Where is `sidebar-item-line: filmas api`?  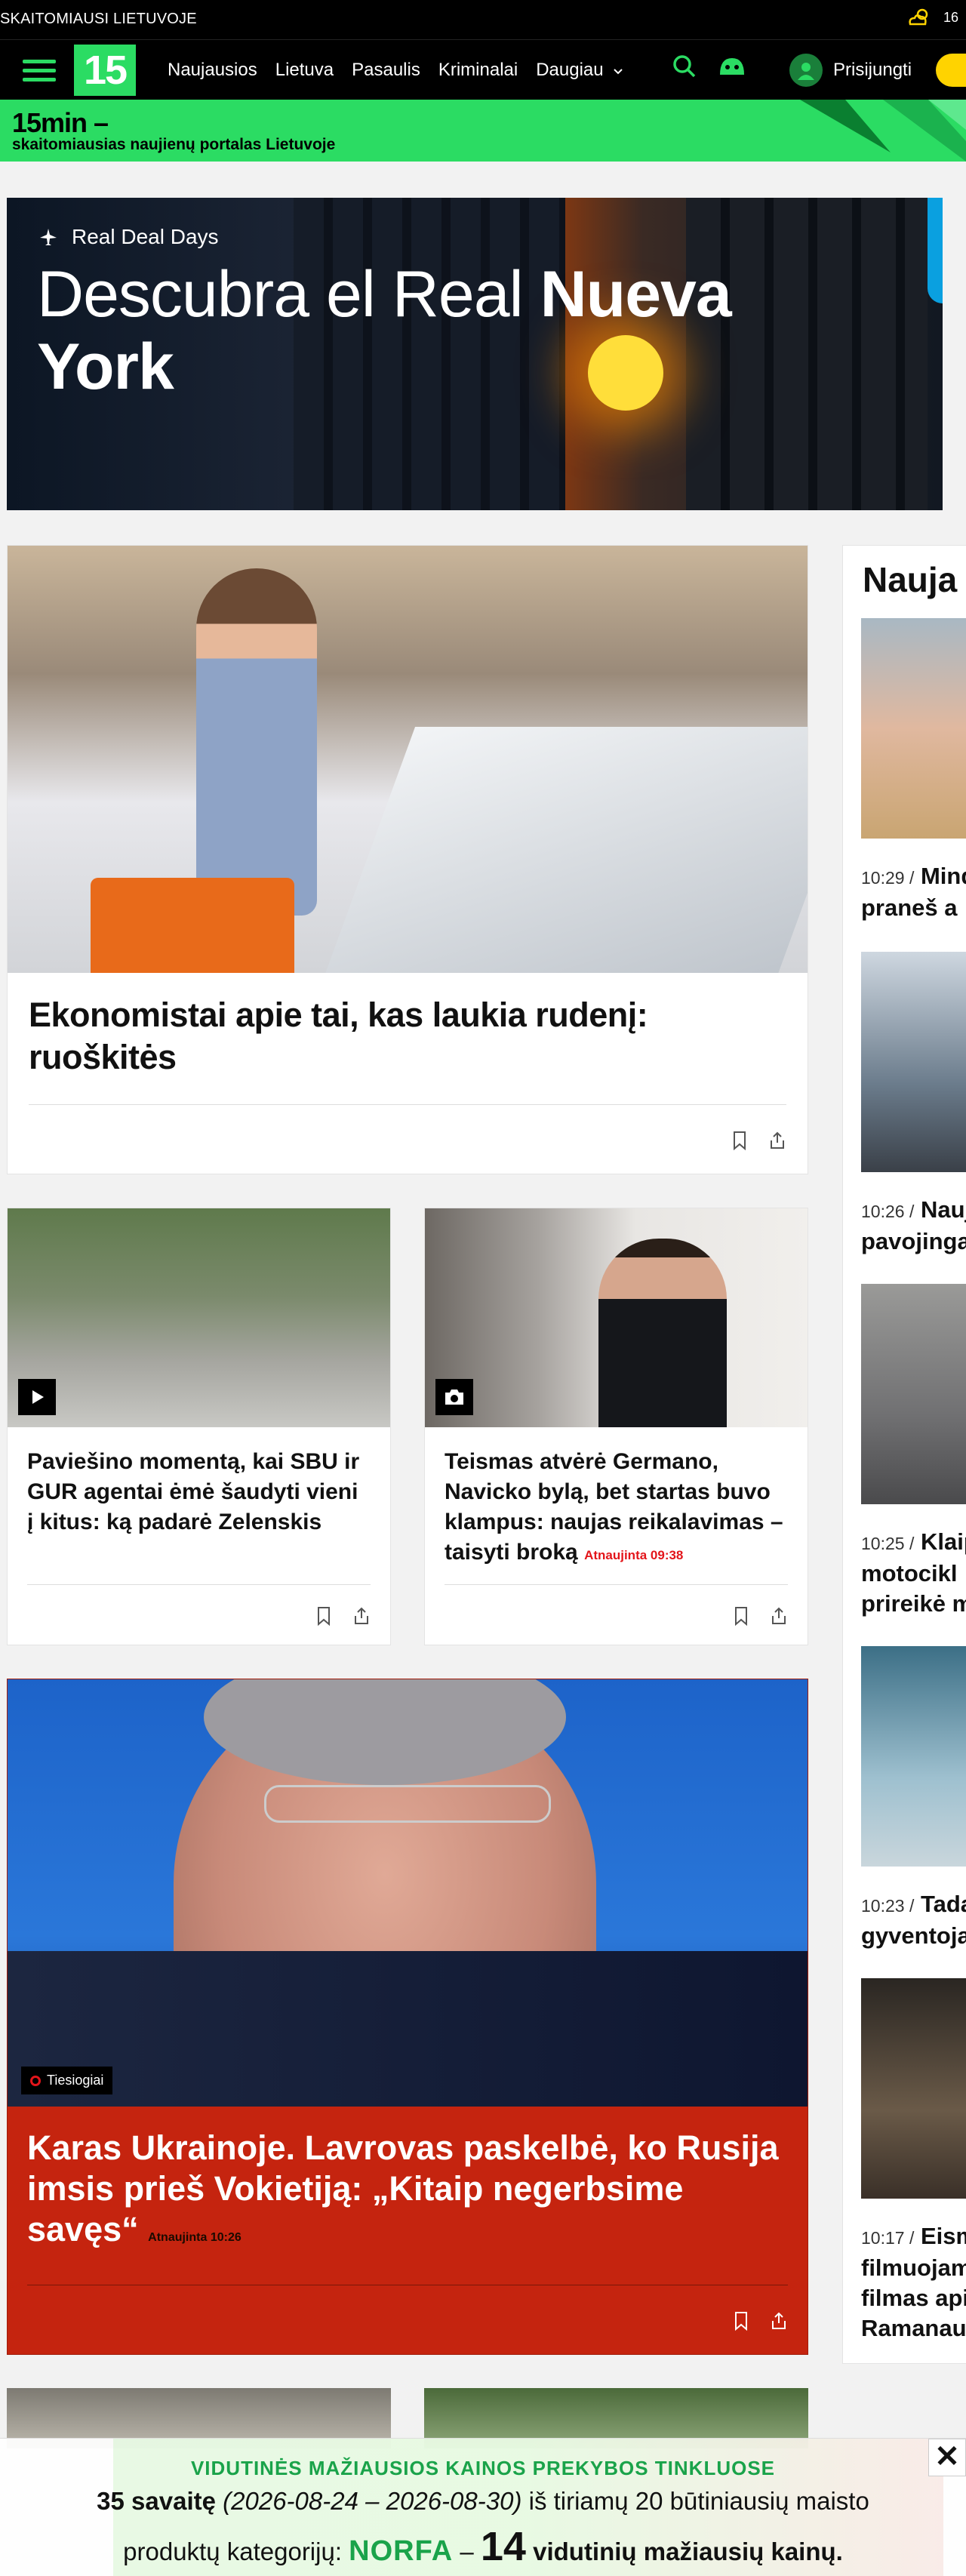 sidebar-item-line: filmas api is located at coordinates (913, 2298).